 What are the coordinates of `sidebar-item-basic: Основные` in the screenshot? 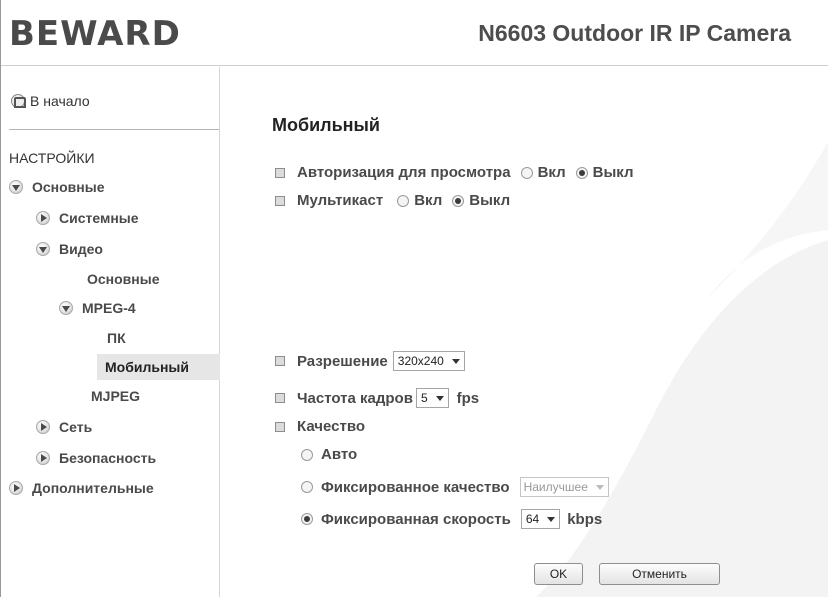 It's located at (57, 187).